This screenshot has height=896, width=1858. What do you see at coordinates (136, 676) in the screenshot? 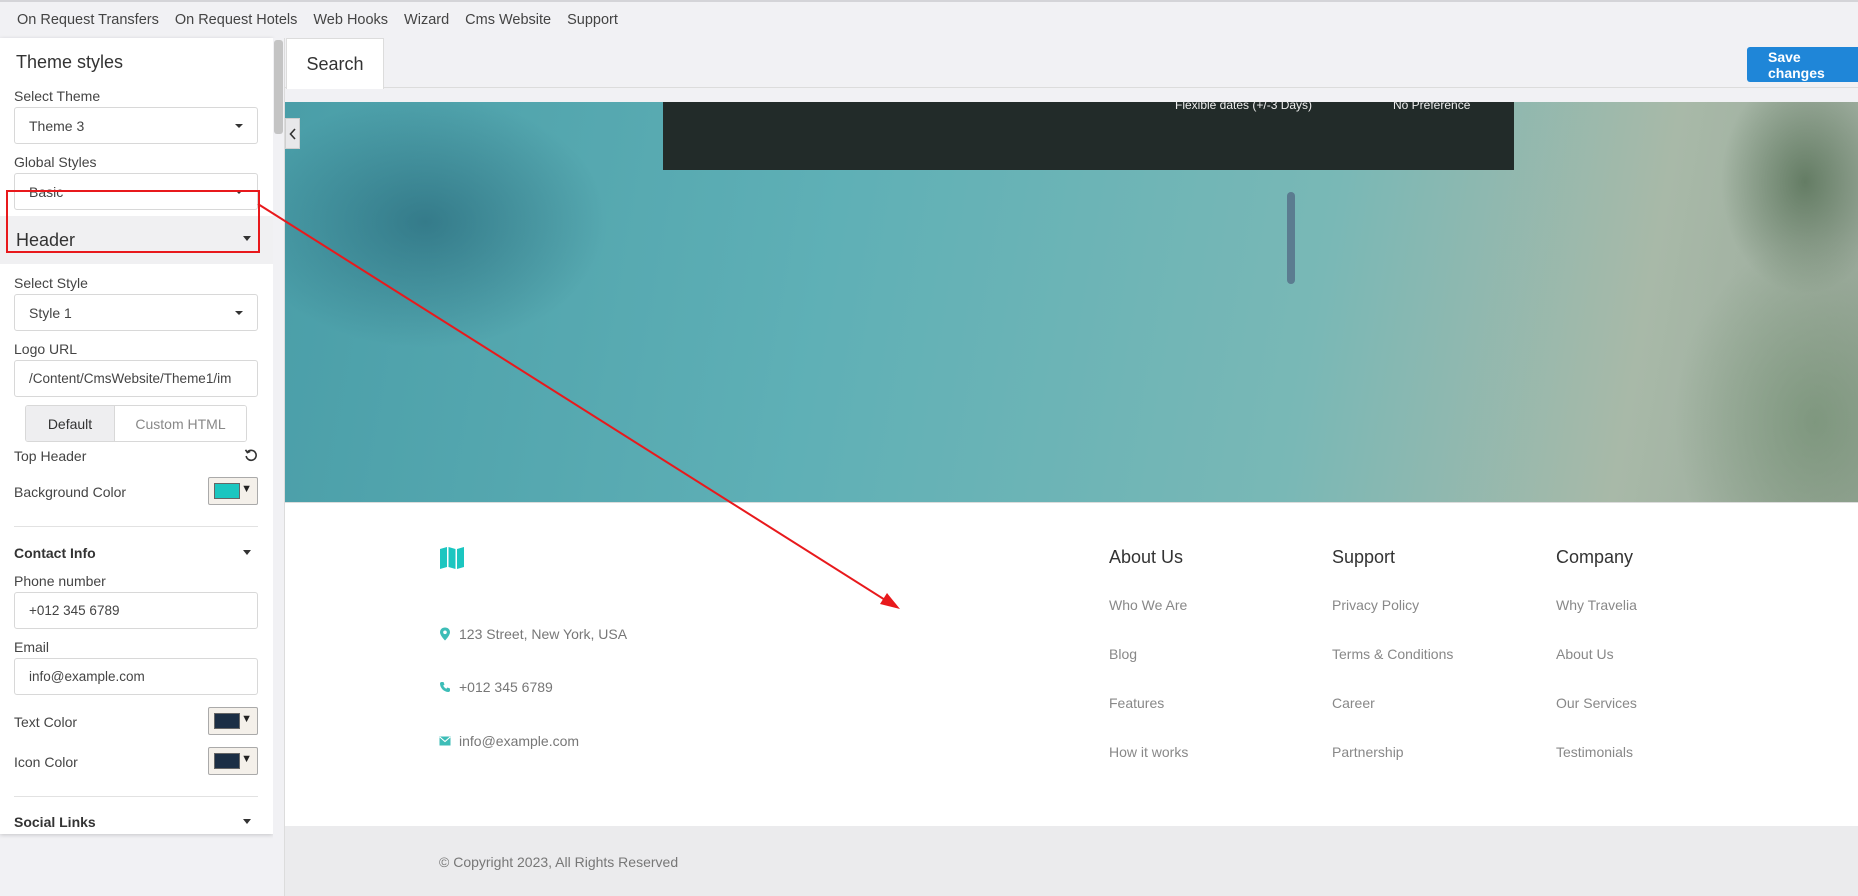
I see `email-input: info@example.com` at bounding box center [136, 676].